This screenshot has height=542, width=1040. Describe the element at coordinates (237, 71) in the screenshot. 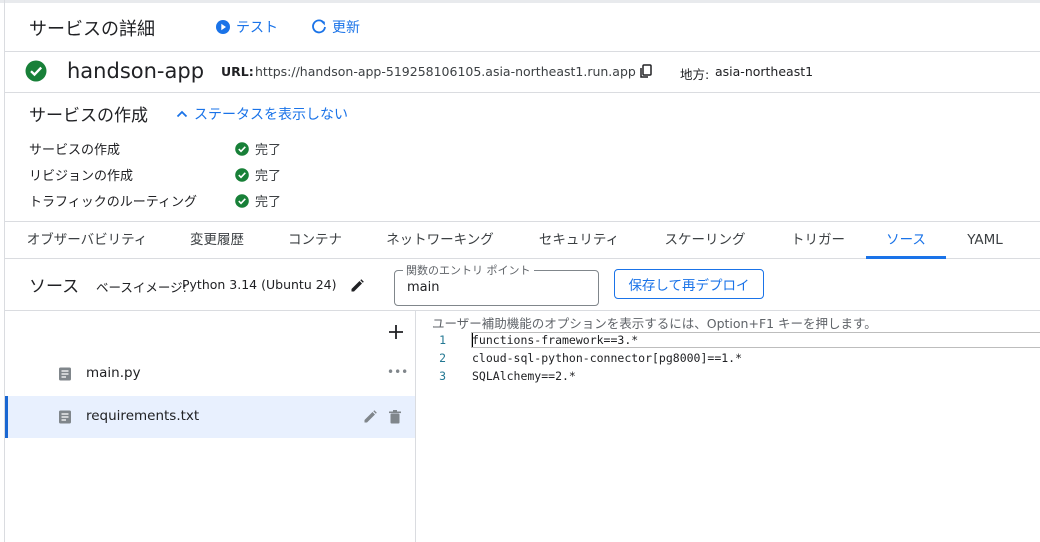

I see `url-label: URL:` at that location.